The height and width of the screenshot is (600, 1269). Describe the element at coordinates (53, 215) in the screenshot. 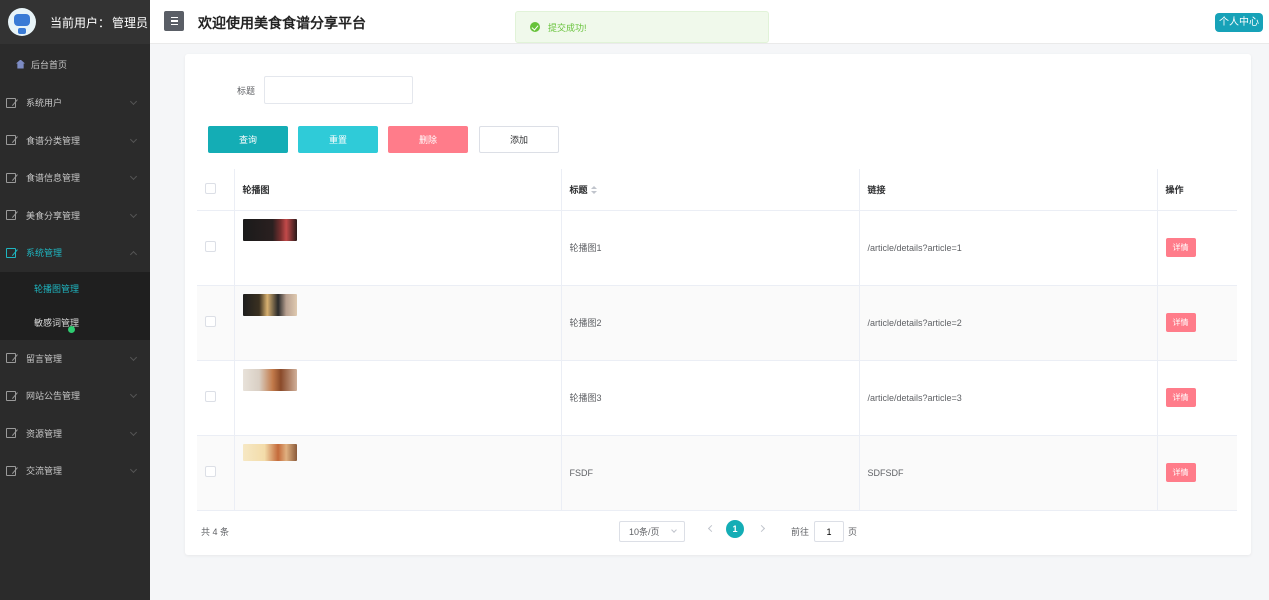

I see `sidebar-item-label: 美食分享管理` at that location.